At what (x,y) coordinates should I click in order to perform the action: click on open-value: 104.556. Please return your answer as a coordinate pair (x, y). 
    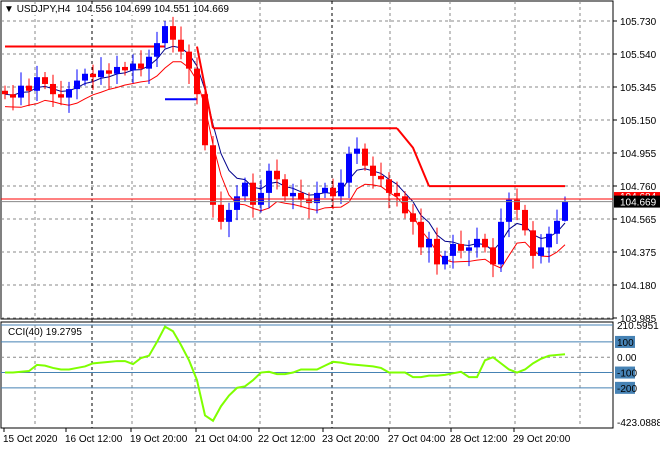
    Looking at the image, I should click on (94, 9).